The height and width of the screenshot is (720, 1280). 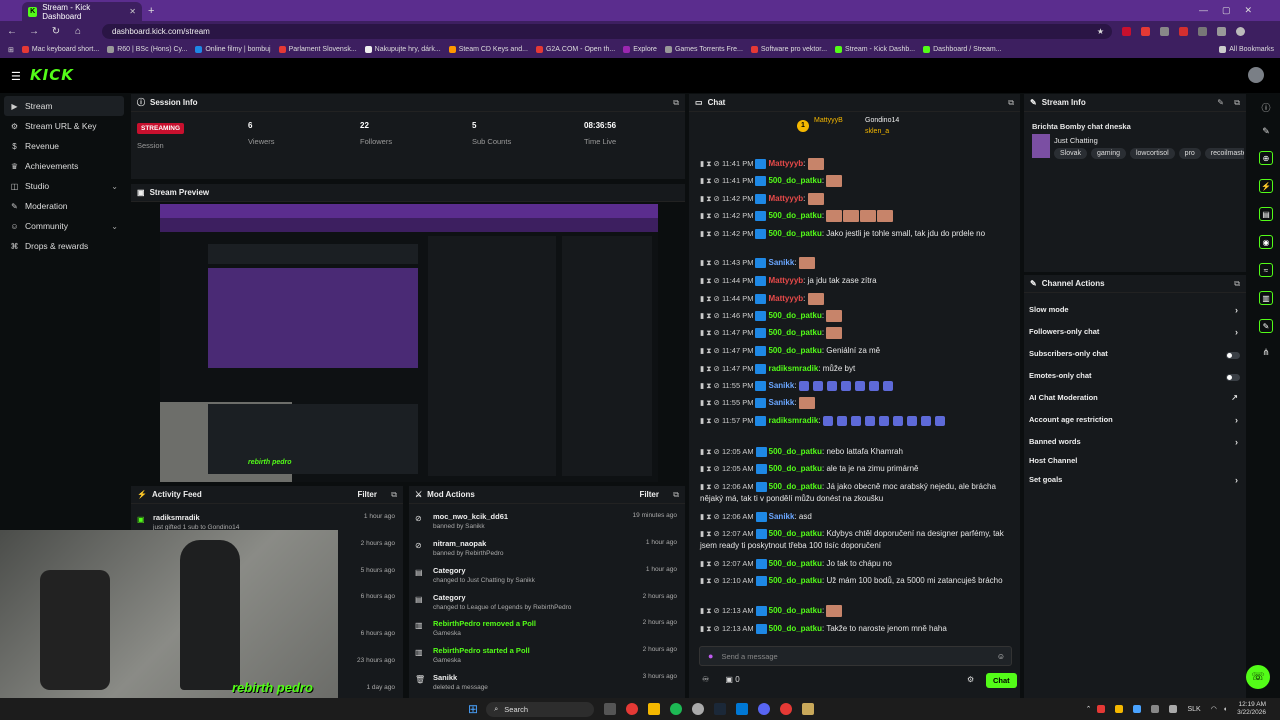 I want to click on sidebar-item-community: ☺ Community ⌄, so click(x=64, y=226).